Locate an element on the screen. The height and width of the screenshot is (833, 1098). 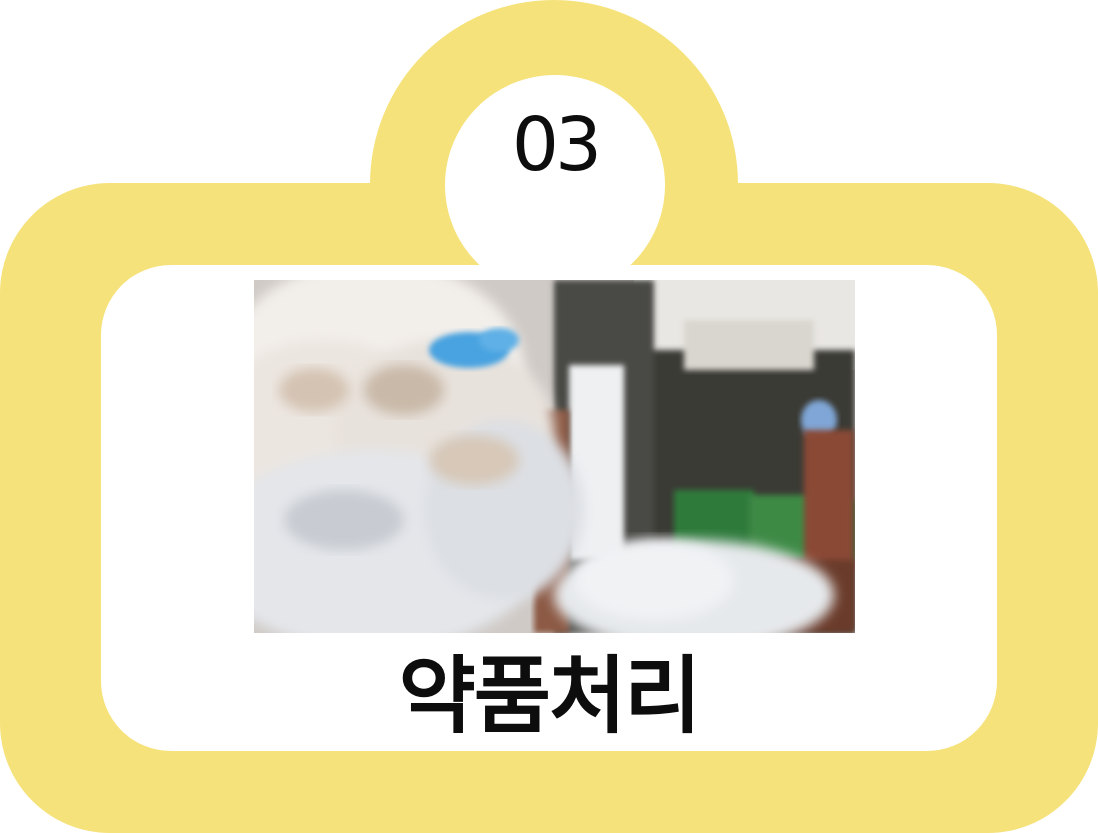
step-number: 03 is located at coordinates (556, 145).